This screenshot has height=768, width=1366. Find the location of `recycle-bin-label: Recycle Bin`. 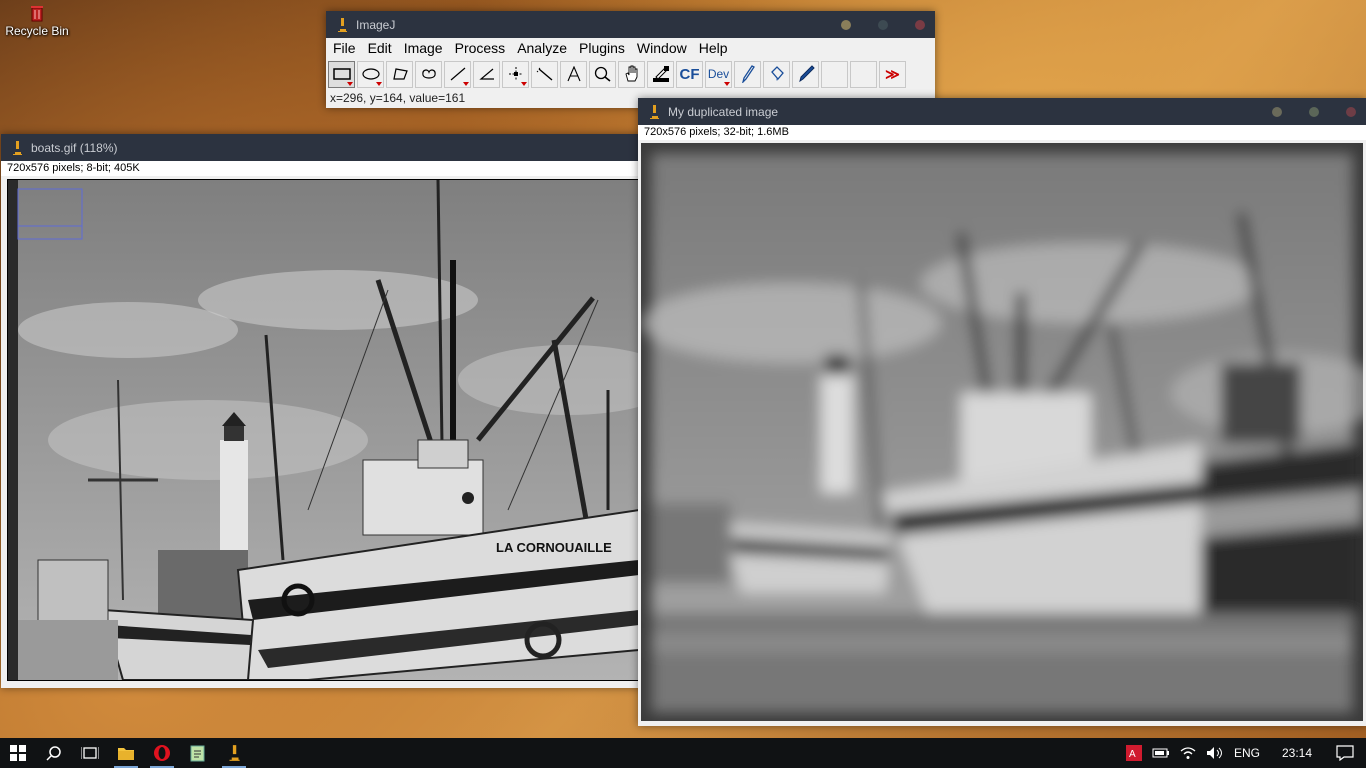

recycle-bin-label: Recycle Bin is located at coordinates (37, 31).